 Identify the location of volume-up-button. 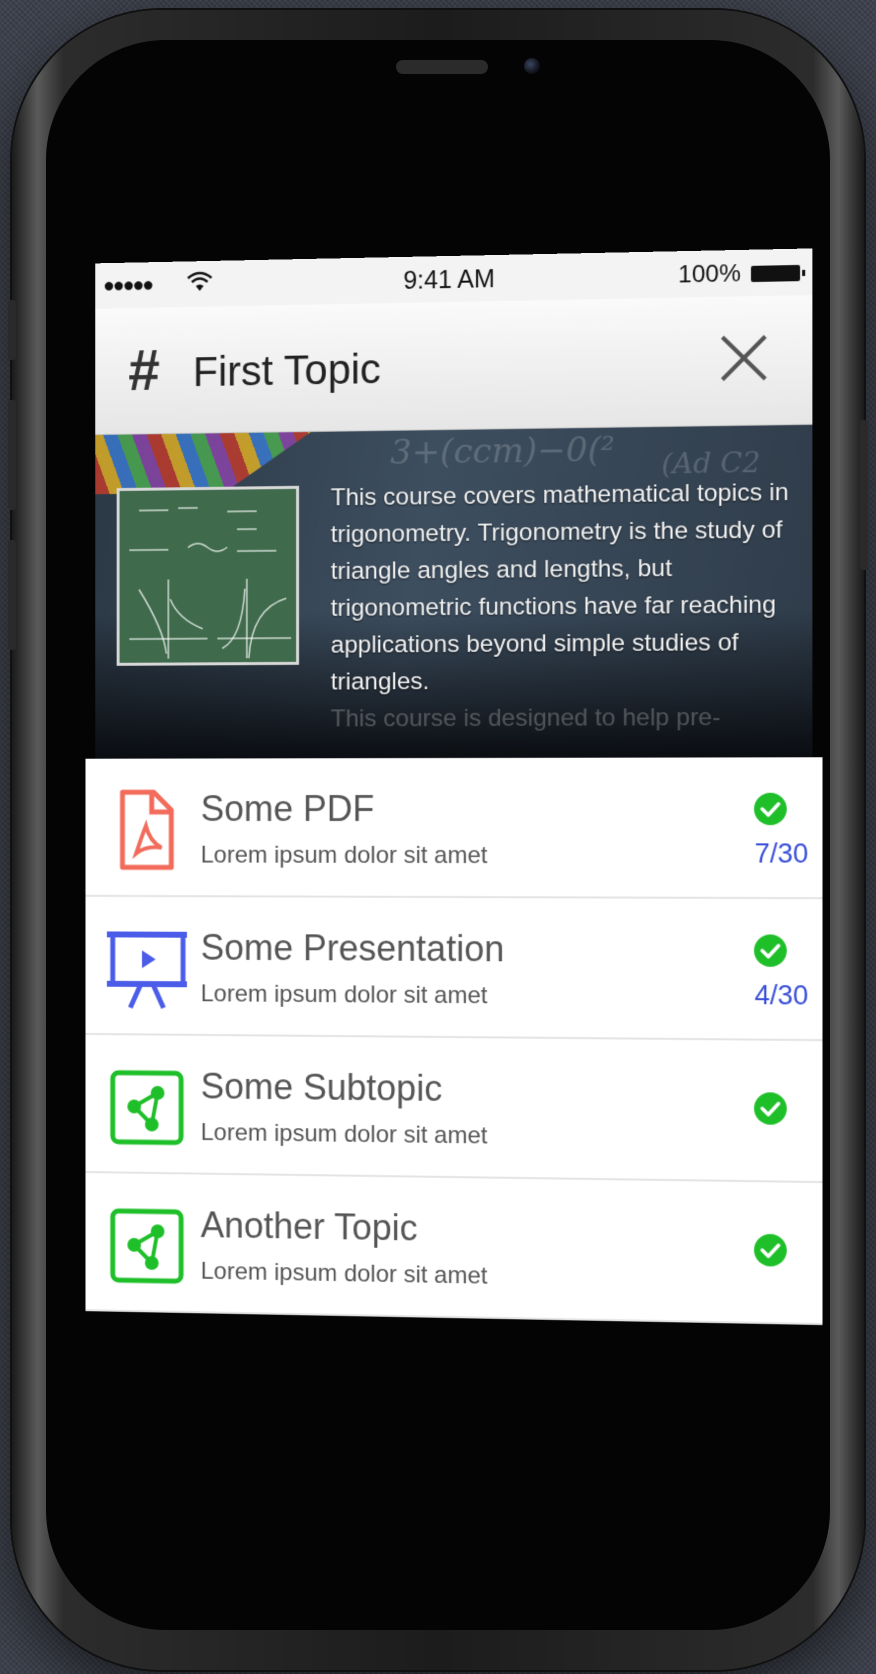
(12, 455).